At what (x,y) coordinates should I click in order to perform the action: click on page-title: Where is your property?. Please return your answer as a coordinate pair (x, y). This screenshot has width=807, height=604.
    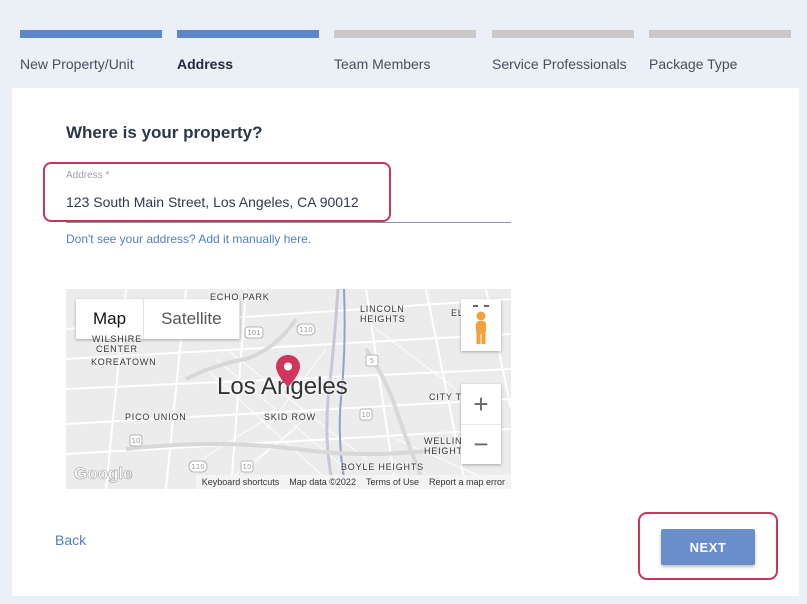
    Looking at the image, I should click on (164, 132).